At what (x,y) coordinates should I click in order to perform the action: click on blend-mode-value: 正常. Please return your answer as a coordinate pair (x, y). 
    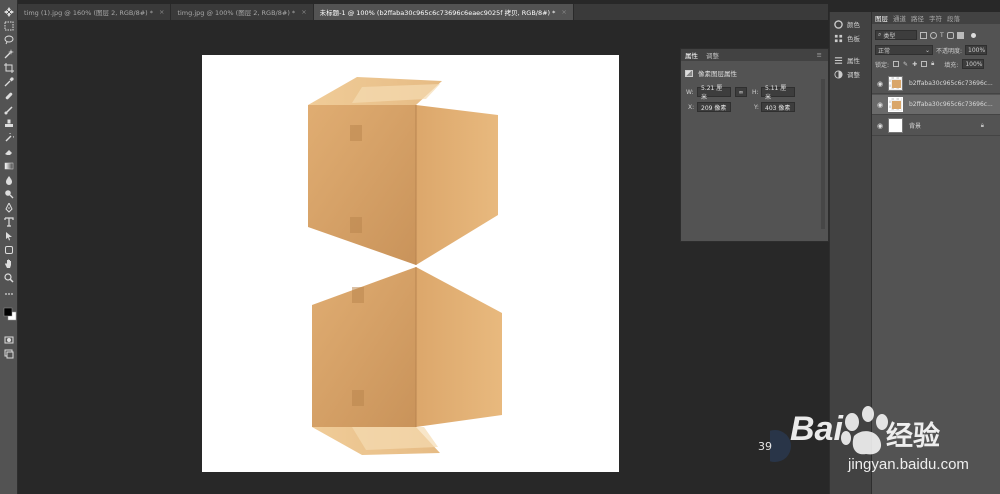
    Looking at the image, I should click on (884, 51).